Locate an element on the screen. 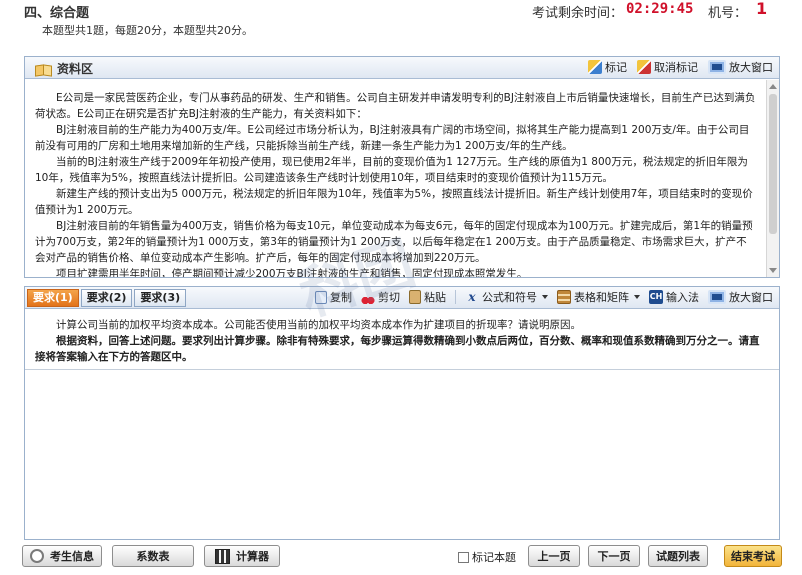 Image resolution: width=802 pixels, height=575 pixels. data-panel-title-text: 资料区 is located at coordinates (75, 69).